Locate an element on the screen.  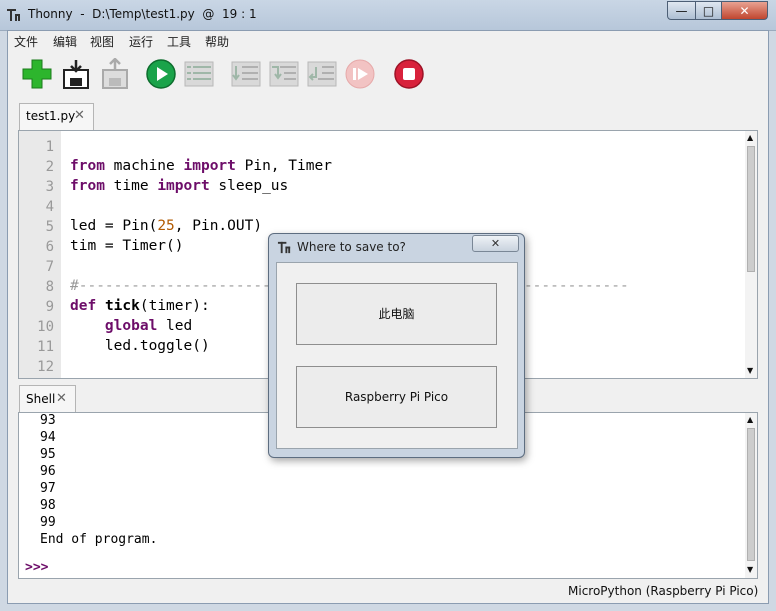
debug-icon is located at coordinates (199, 74).